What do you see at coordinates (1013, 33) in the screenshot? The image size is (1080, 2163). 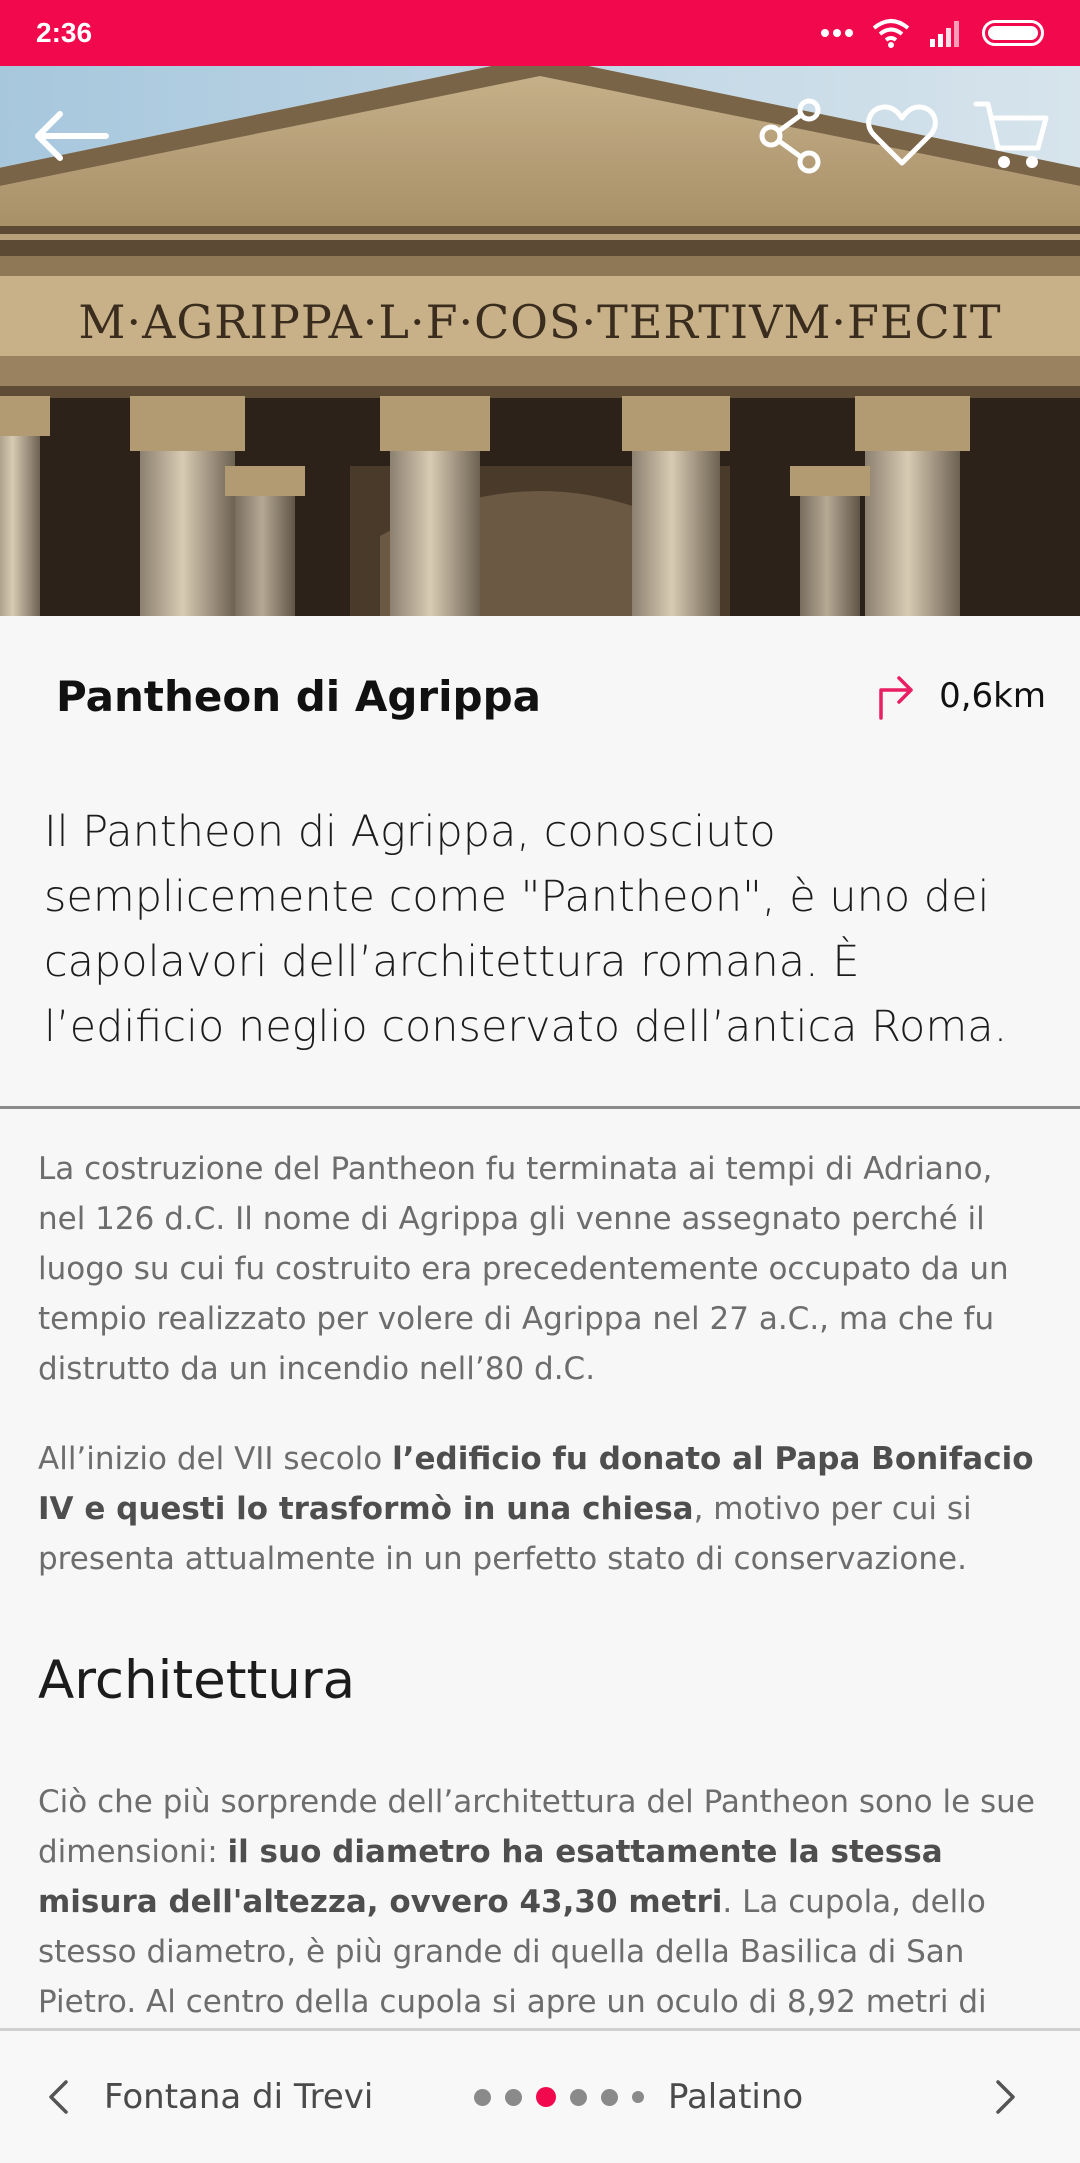 I see `battery-icon` at bounding box center [1013, 33].